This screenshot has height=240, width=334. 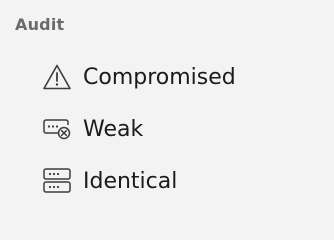 I want to click on section-header-audit: Audit, so click(x=40, y=24).